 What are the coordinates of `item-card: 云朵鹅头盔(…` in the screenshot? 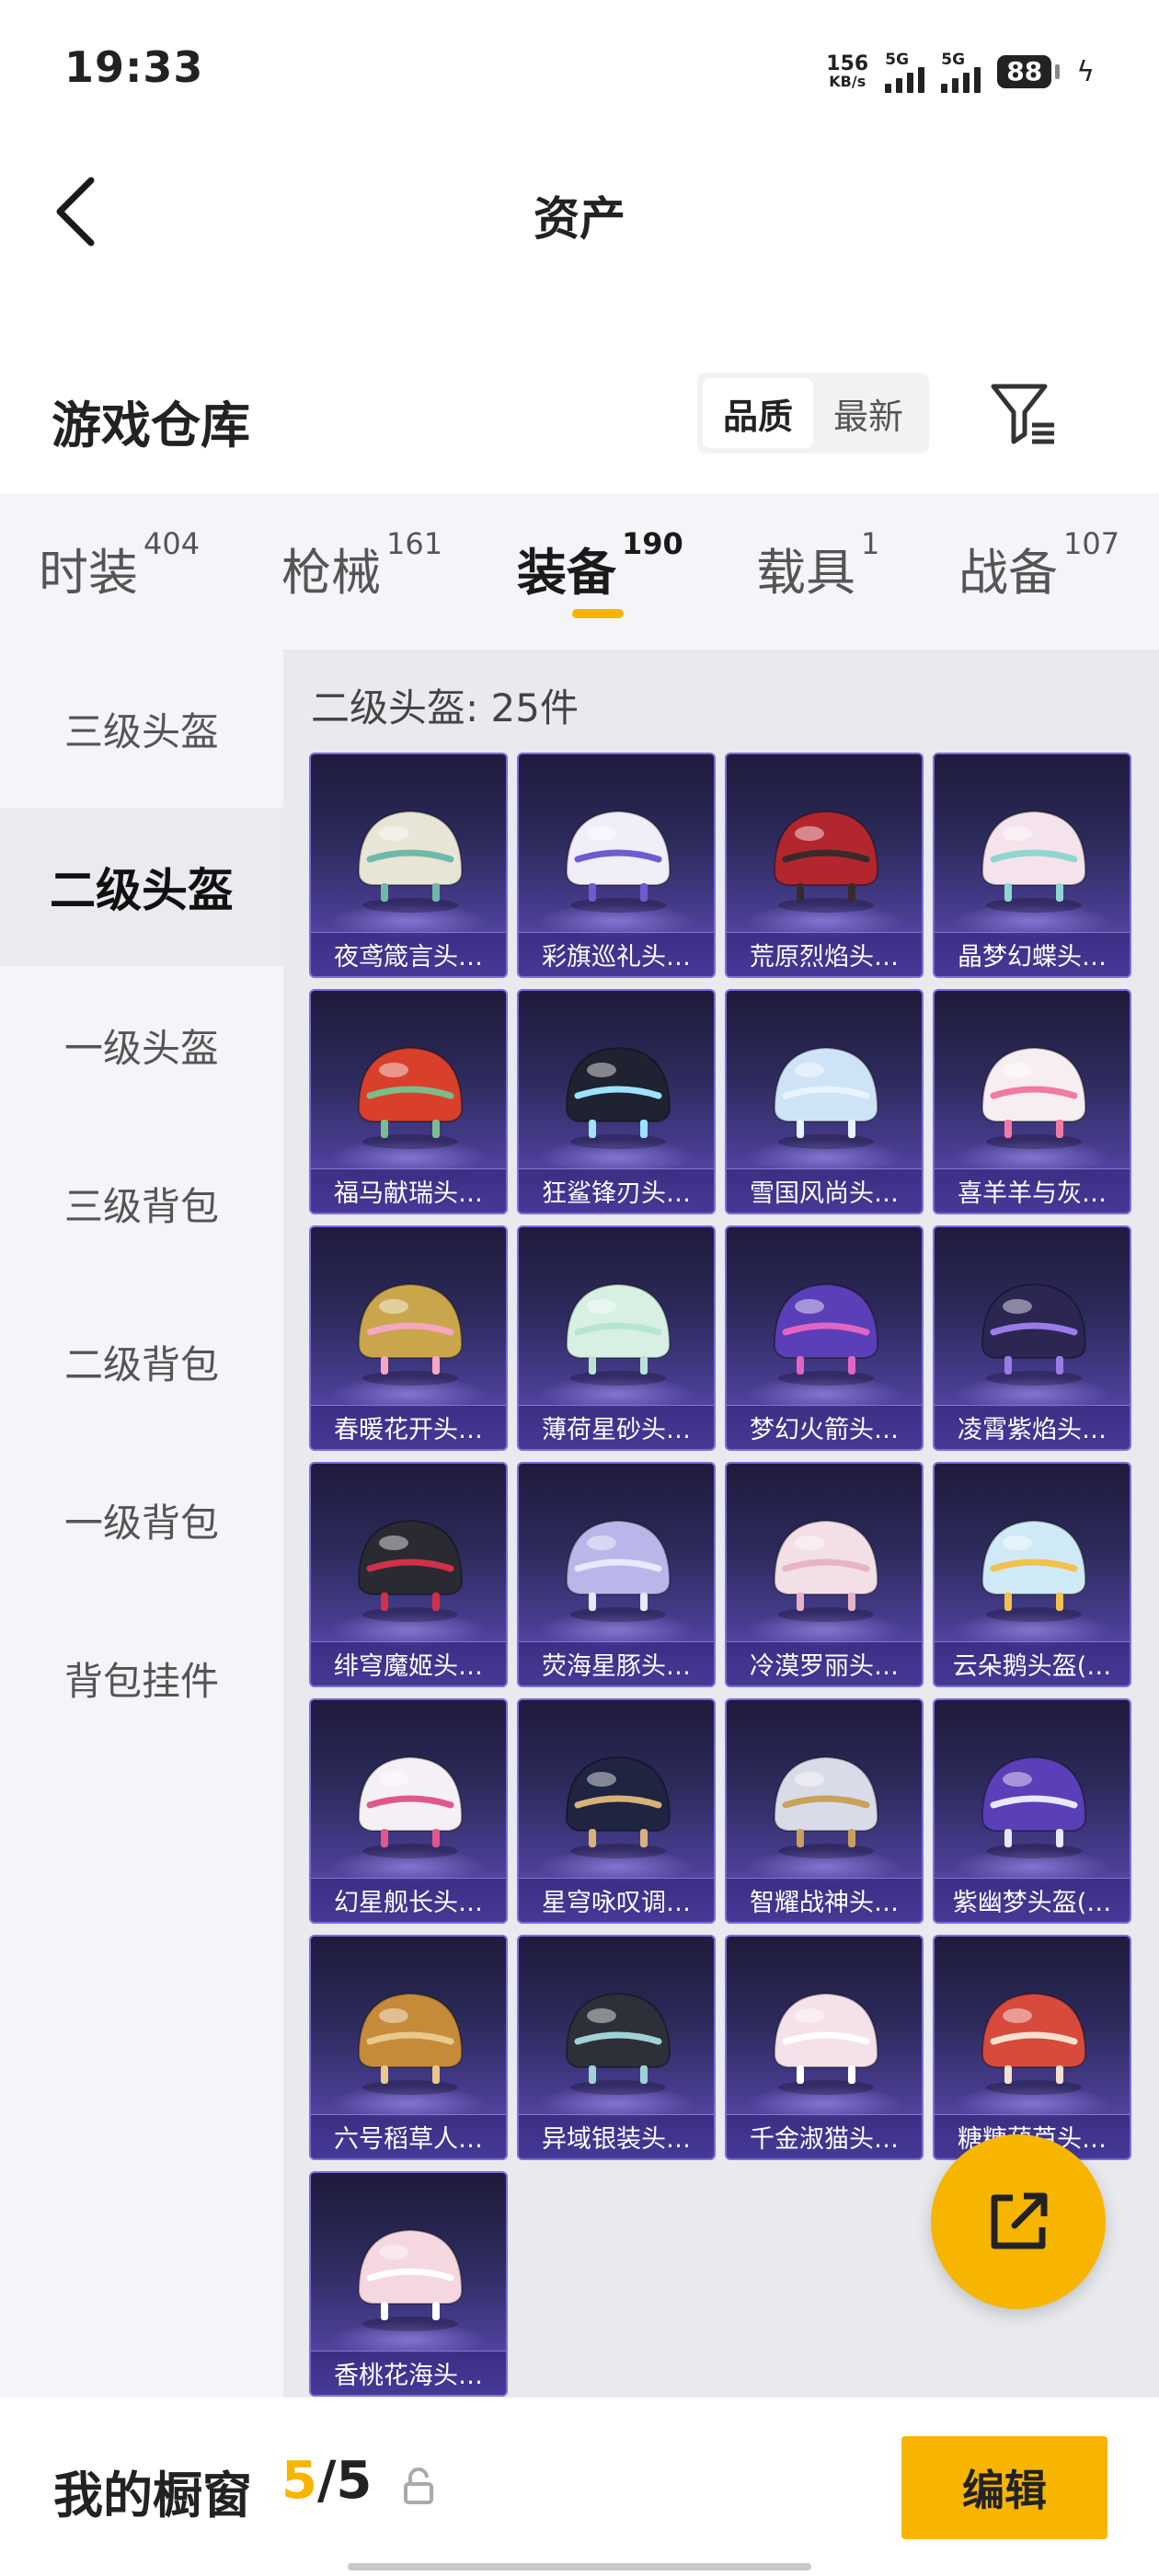 It's located at (1032, 1574).